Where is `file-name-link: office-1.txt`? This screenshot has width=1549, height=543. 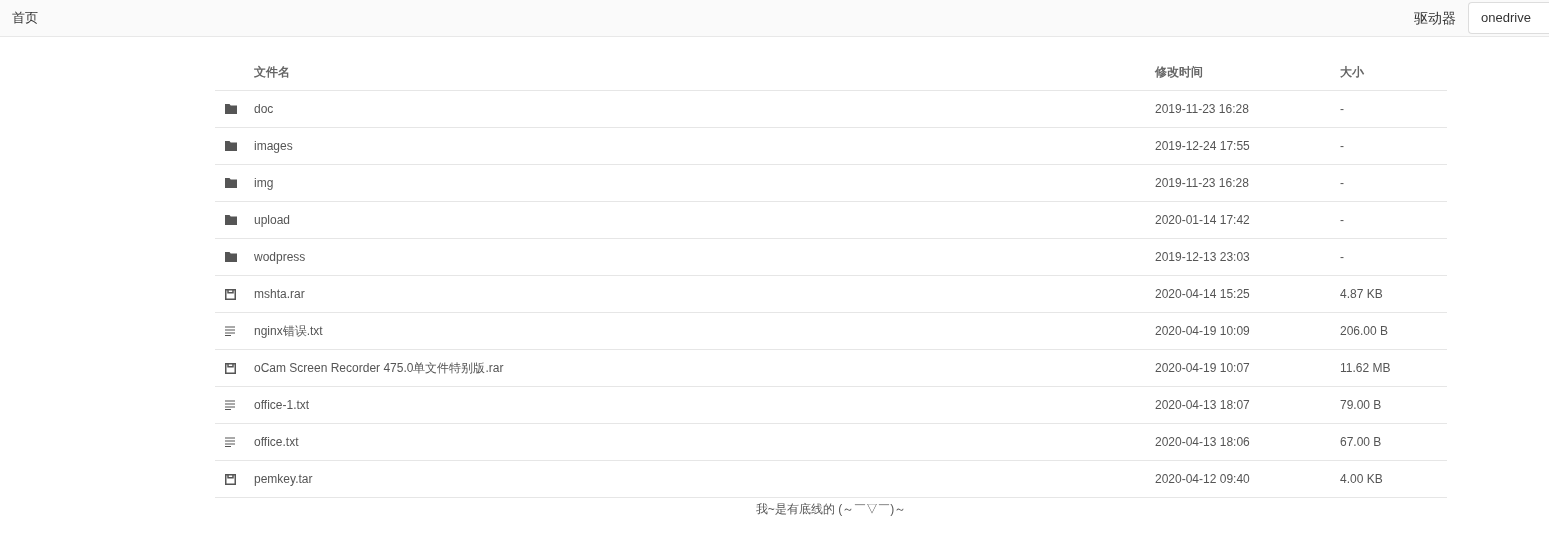
file-name-link: office-1.txt is located at coordinates (282, 405).